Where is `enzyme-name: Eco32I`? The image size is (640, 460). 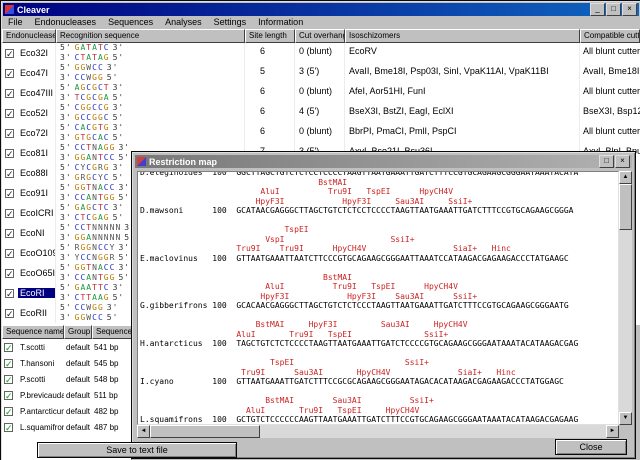
enzyme-name: Eco32I is located at coordinates (34, 53).